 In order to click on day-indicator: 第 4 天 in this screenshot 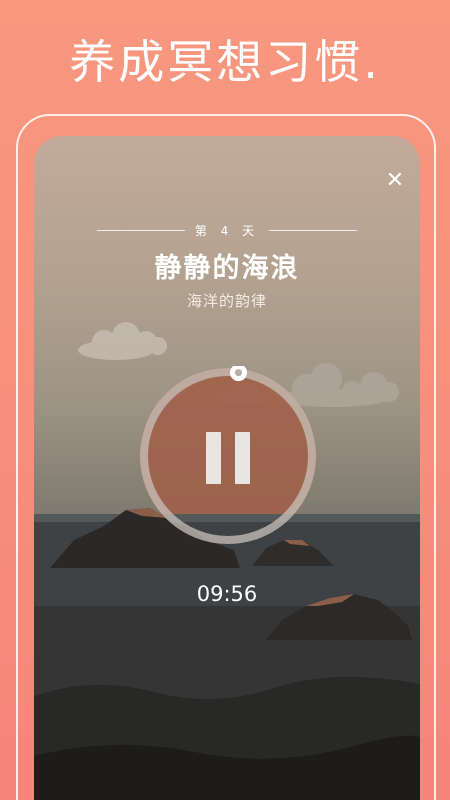, I will do `click(227, 230)`.